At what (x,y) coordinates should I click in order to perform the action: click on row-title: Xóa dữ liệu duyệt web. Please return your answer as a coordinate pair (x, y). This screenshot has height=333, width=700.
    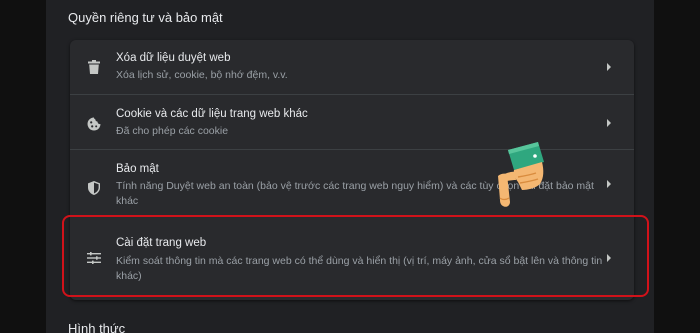
    Looking at the image, I should click on (173, 58).